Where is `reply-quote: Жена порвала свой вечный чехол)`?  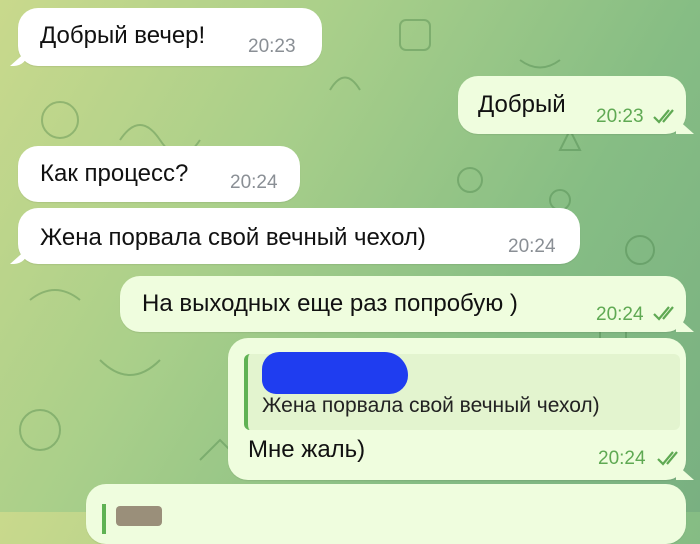
reply-quote: Жена порвала свой вечный чехол) is located at coordinates (462, 391).